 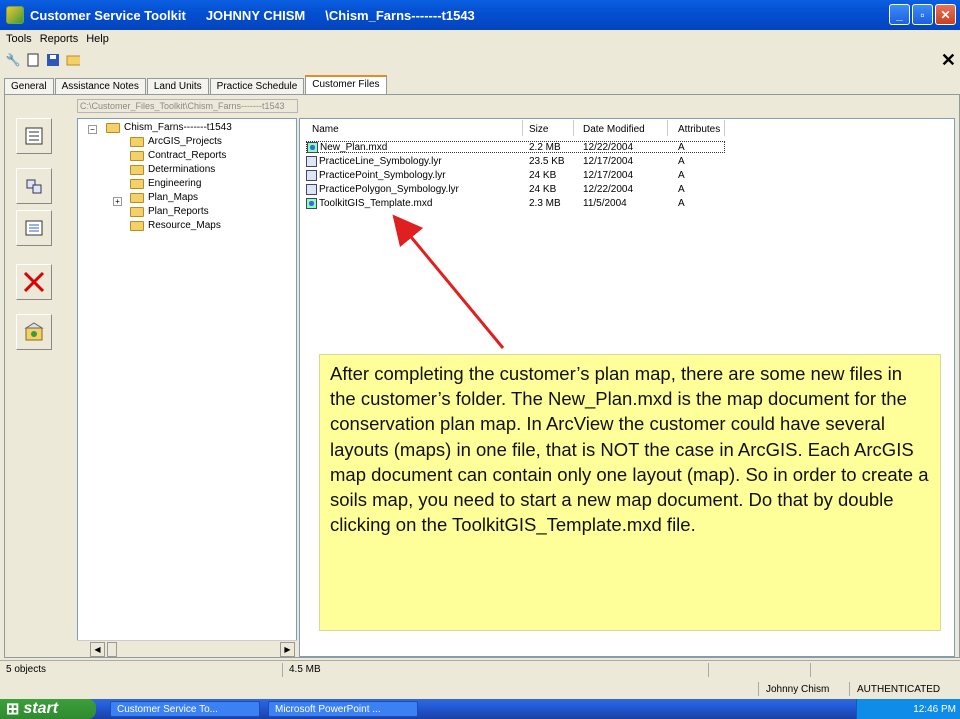 What do you see at coordinates (934, 709) in the screenshot?
I see `clock: 12:46 PM` at bounding box center [934, 709].